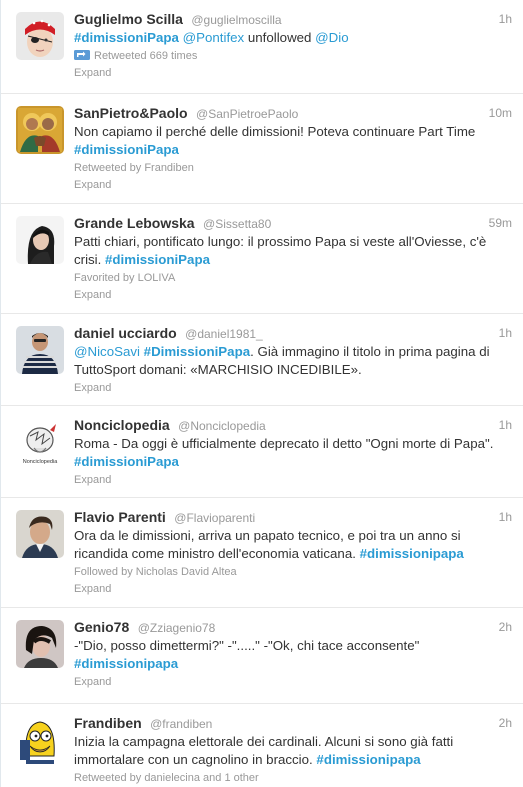  I want to click on dark-hair-avatar, so click(40, 644).